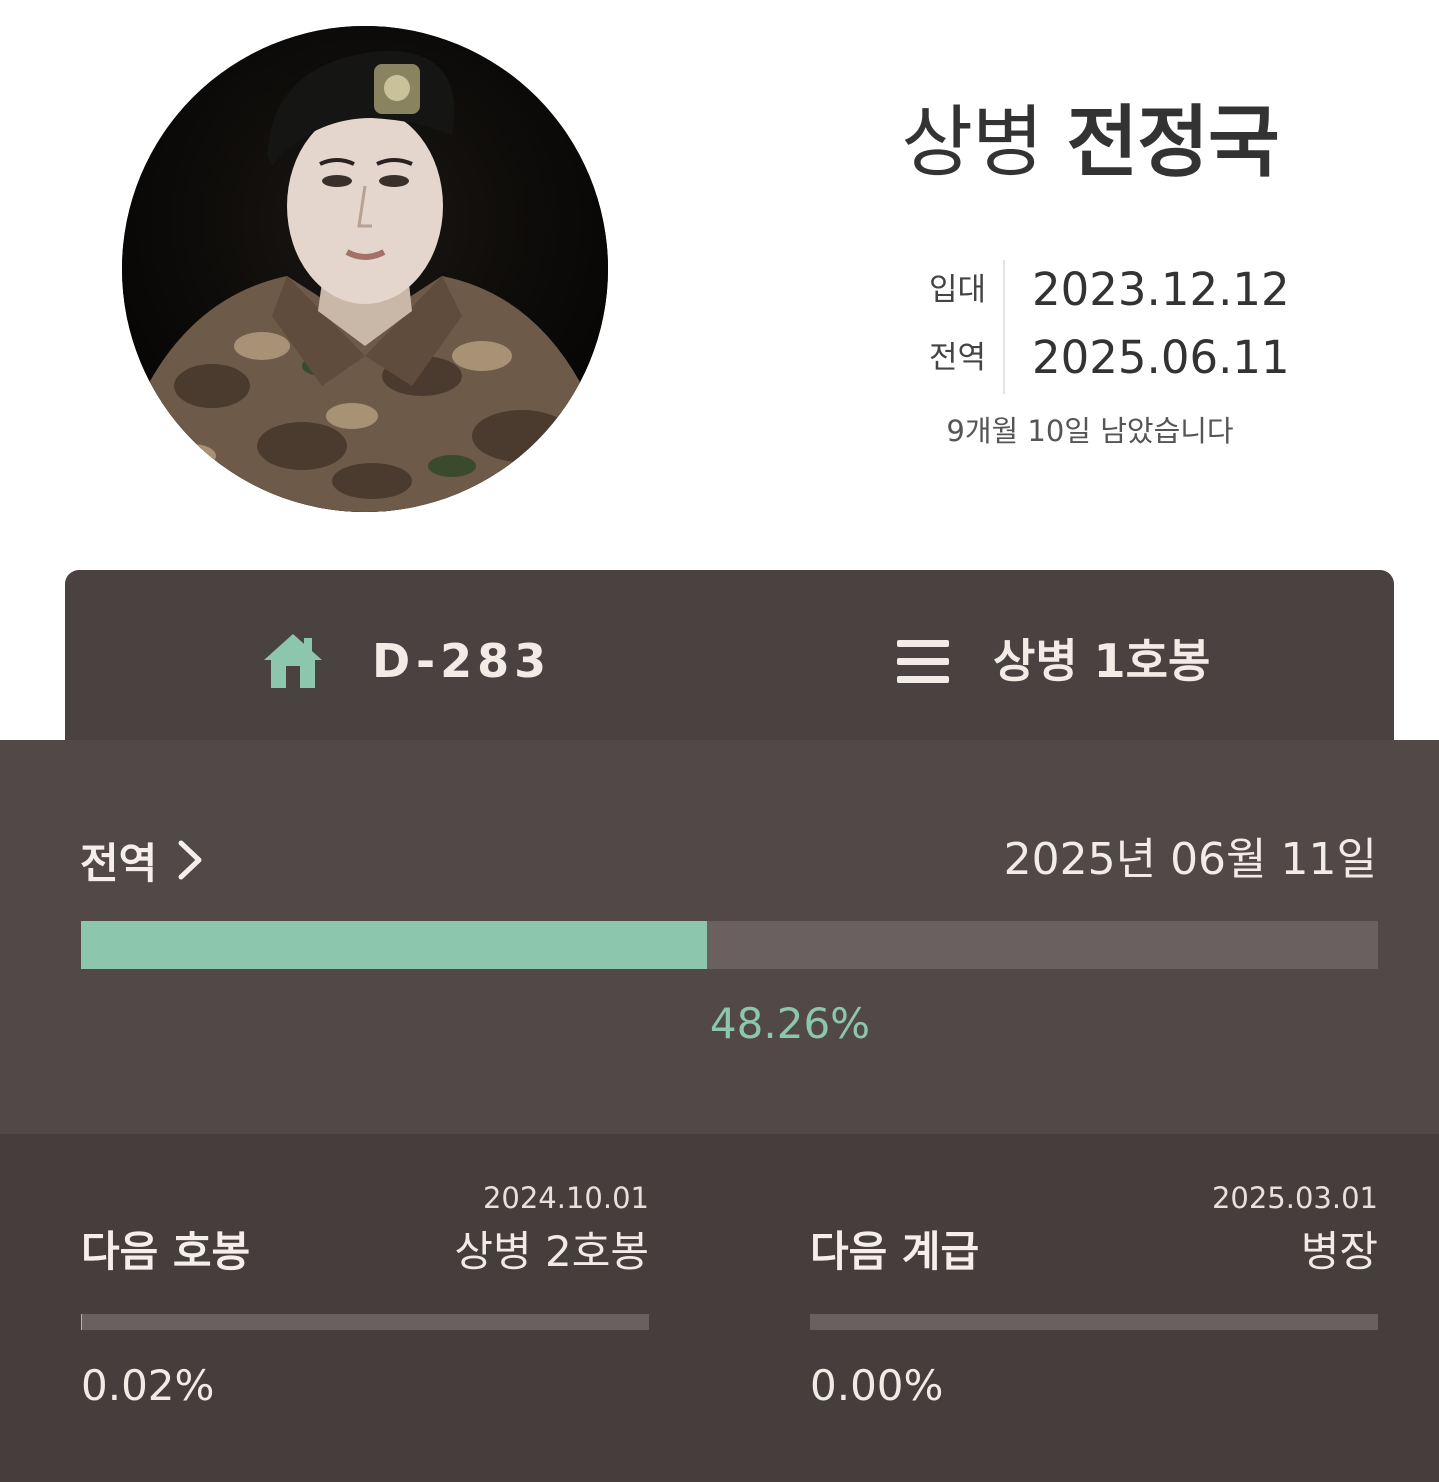  What do you see at coordinates (1173, 143) in the screenshot?
I see `person-name: 전정국` at bounding box center [1173, 143].